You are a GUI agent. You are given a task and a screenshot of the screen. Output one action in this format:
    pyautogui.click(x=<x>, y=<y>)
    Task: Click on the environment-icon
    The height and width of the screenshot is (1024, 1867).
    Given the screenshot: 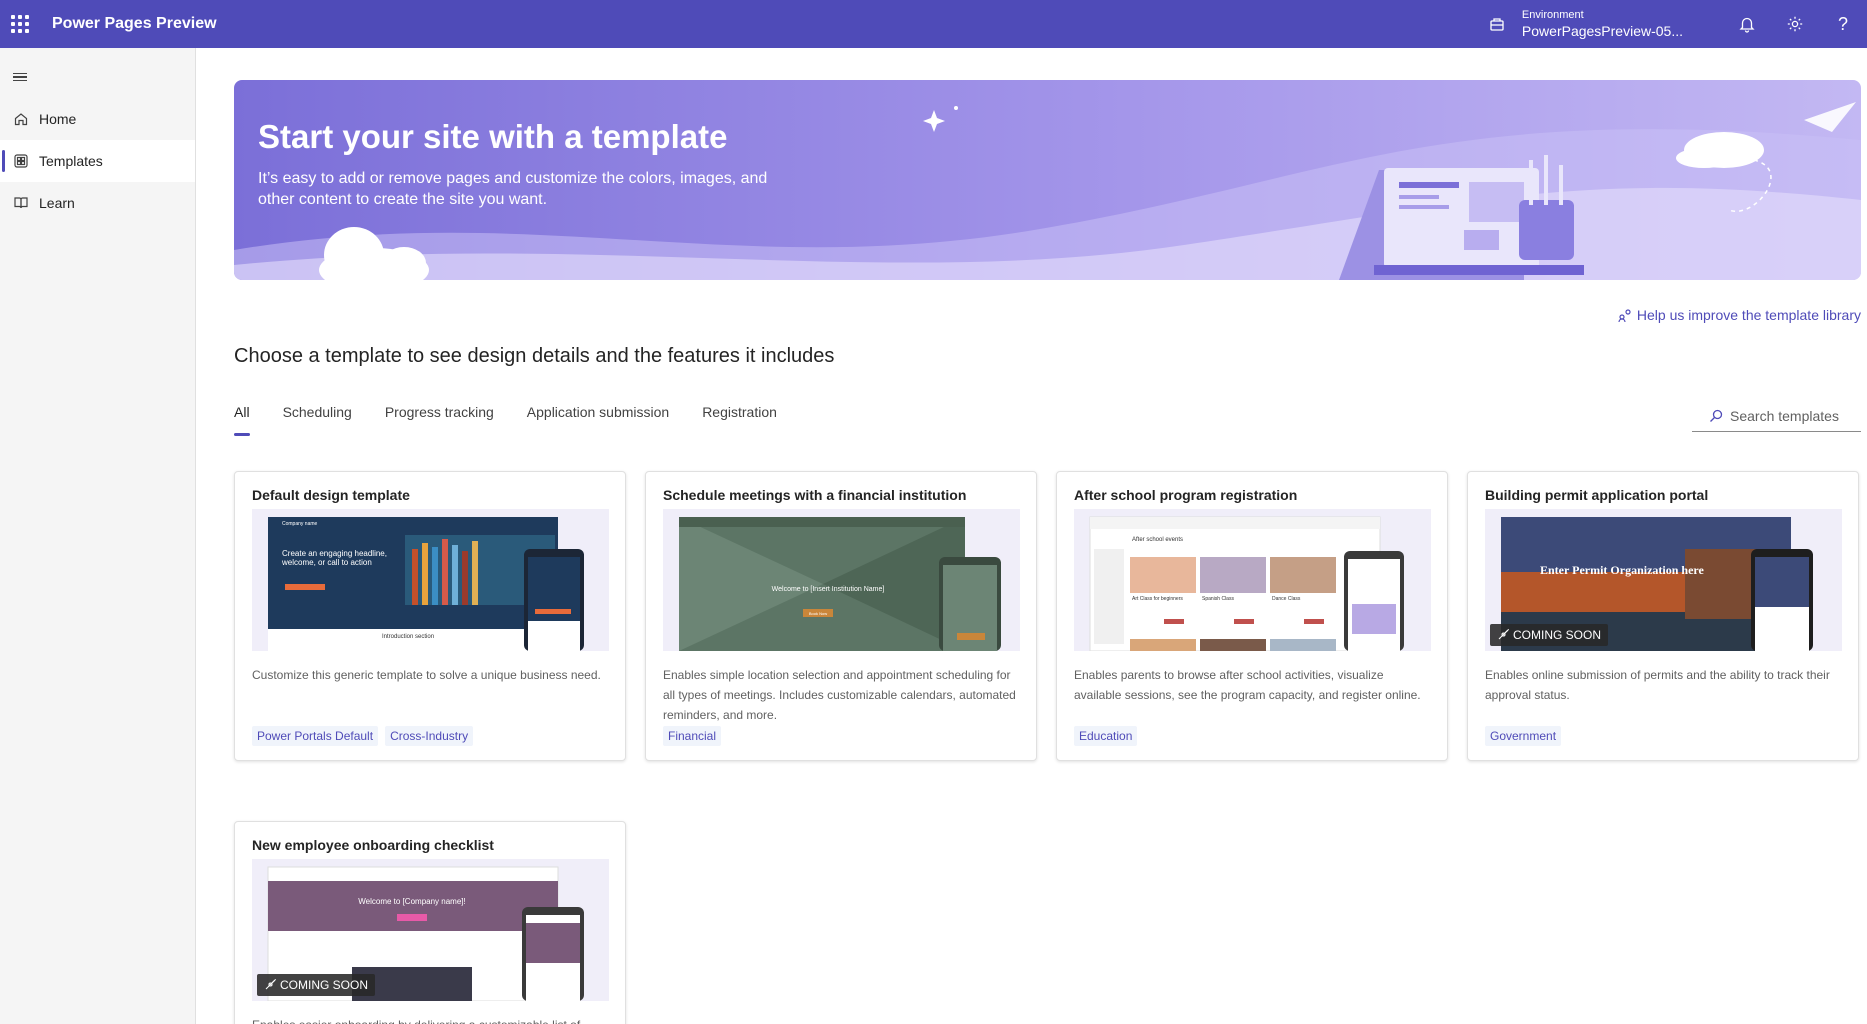 What is the action you would take?
    pyautogui.click(x=1497, y=24)
    